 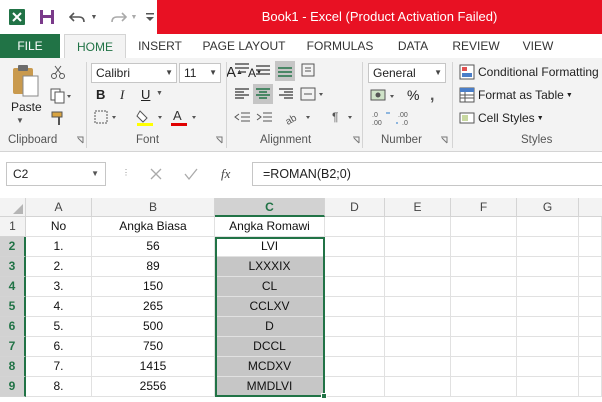 What do you see at coordinates (484, 347) in the screenshot?
I see `cell-f7` at bounding box center [484, 347].